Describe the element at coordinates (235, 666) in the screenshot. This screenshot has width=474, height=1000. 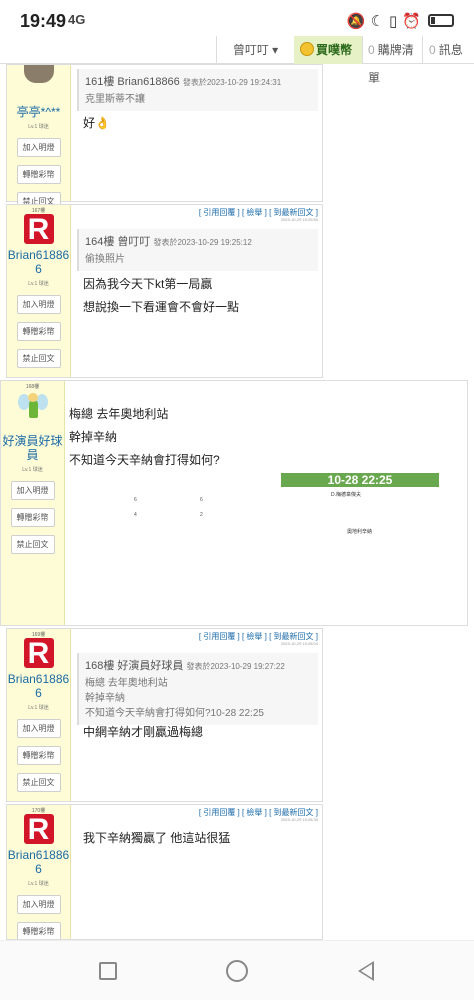
I see `quote-time: 發表於2023-10-29 19:27:22` at that location.